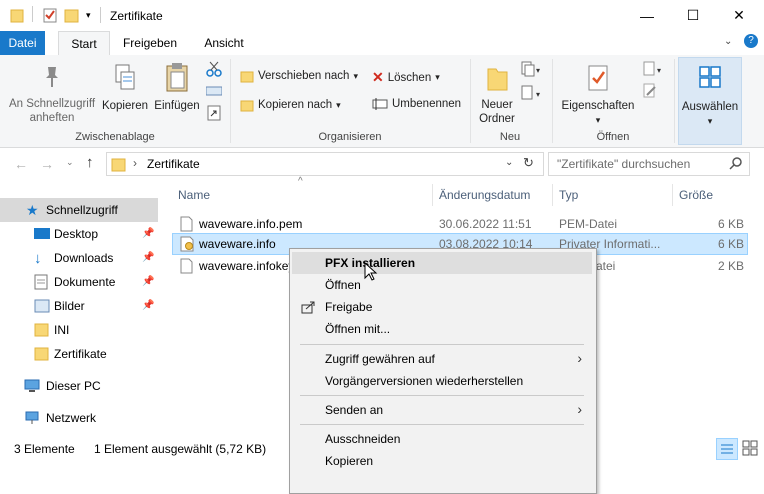 This screenshot has width=764, height=494. What do you see at coordinates (214, 113) in the screenshot?
I see `paste-shortcut-icon` at bounding box center [214, 113].